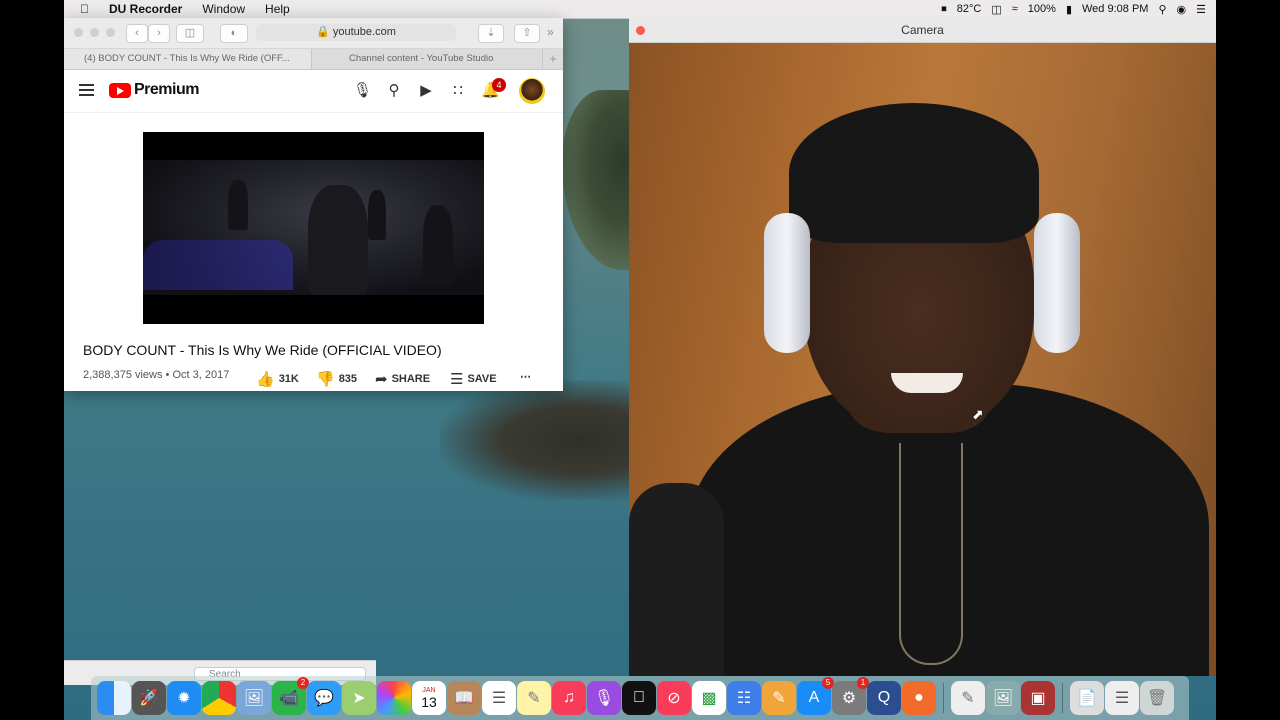 This screenshot has height=720, width=1280. Describe the element at coordinates (1182, 9) in the screenshot. I see `siri-icon: ◉` at that location.